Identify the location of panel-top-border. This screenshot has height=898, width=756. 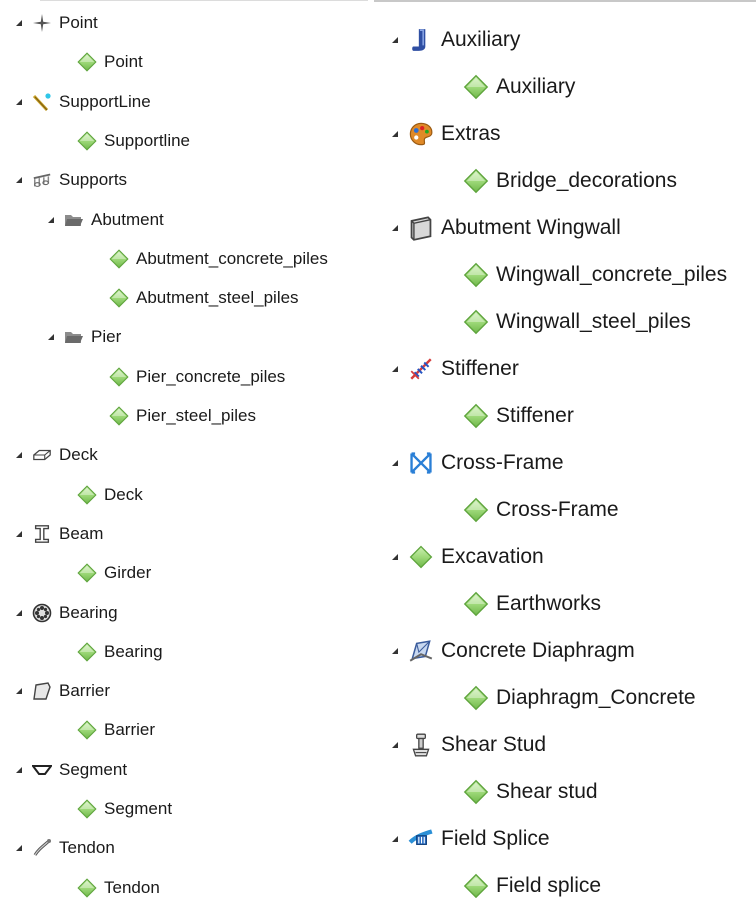
(204, 0).